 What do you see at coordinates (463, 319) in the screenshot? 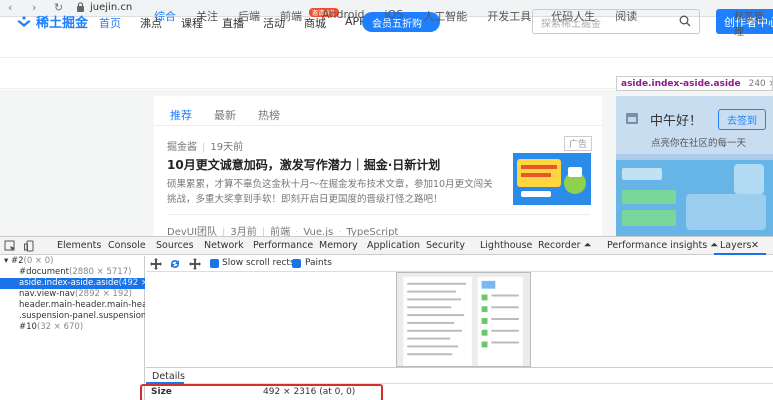
I see `layer-preview` at bounding box center [463, 319].